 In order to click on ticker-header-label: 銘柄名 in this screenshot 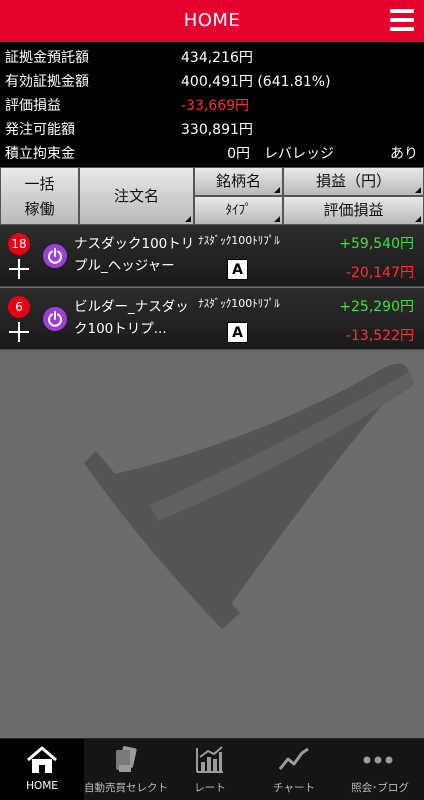, I will do `click(238, 181)`.